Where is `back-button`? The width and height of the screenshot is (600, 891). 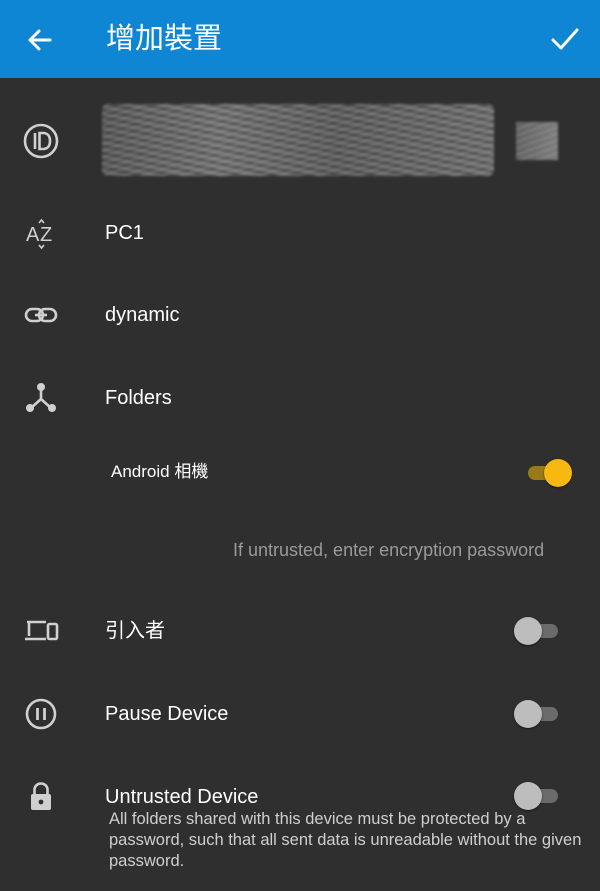 back-button is located at coordinates (40, 40).